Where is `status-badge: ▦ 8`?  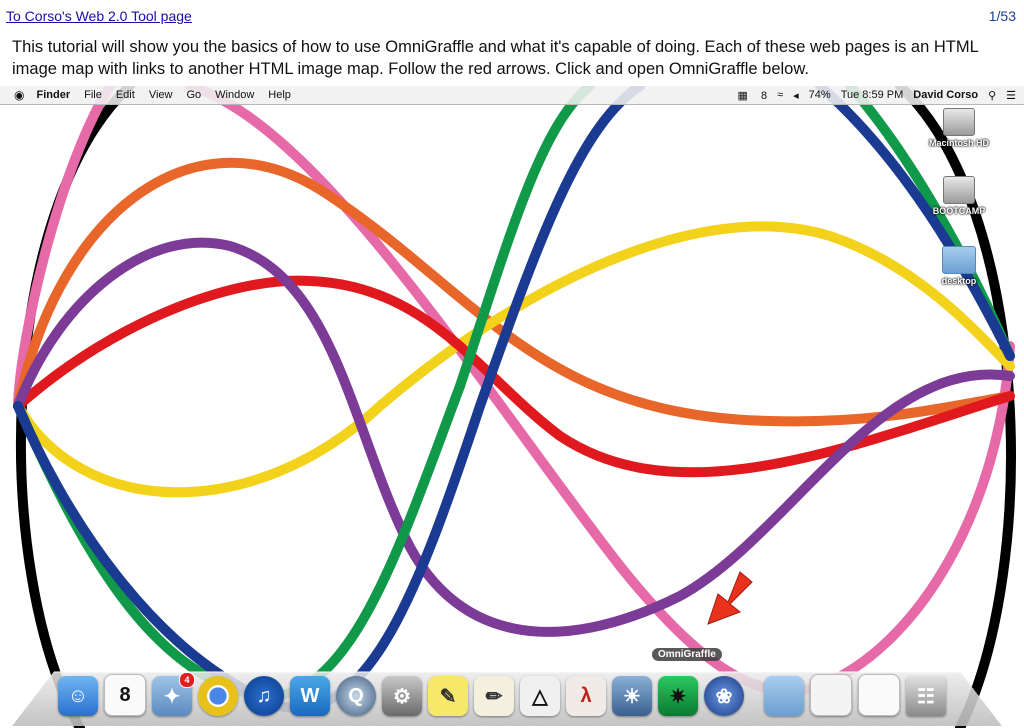 status-badge: ▦ 8 is located at coordinates (753, 95).